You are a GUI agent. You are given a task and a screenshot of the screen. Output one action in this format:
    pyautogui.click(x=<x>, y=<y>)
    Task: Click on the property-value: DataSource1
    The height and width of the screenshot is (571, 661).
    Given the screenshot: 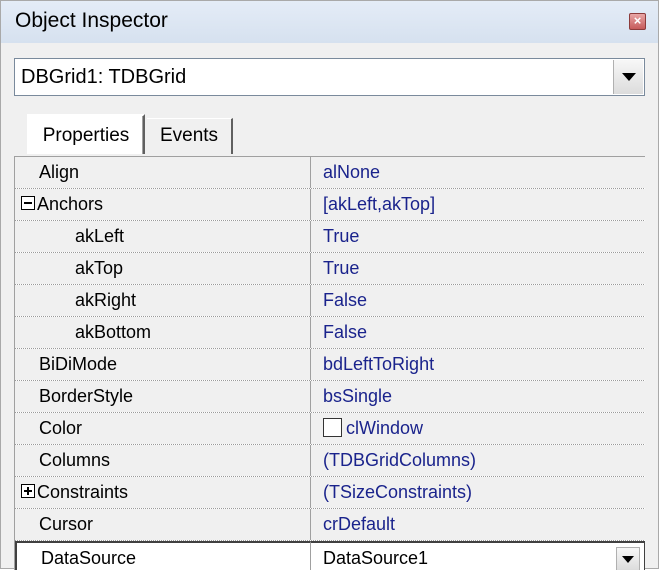 What is the action you would take?
    pyautogui.click(x=478, y=555)
    